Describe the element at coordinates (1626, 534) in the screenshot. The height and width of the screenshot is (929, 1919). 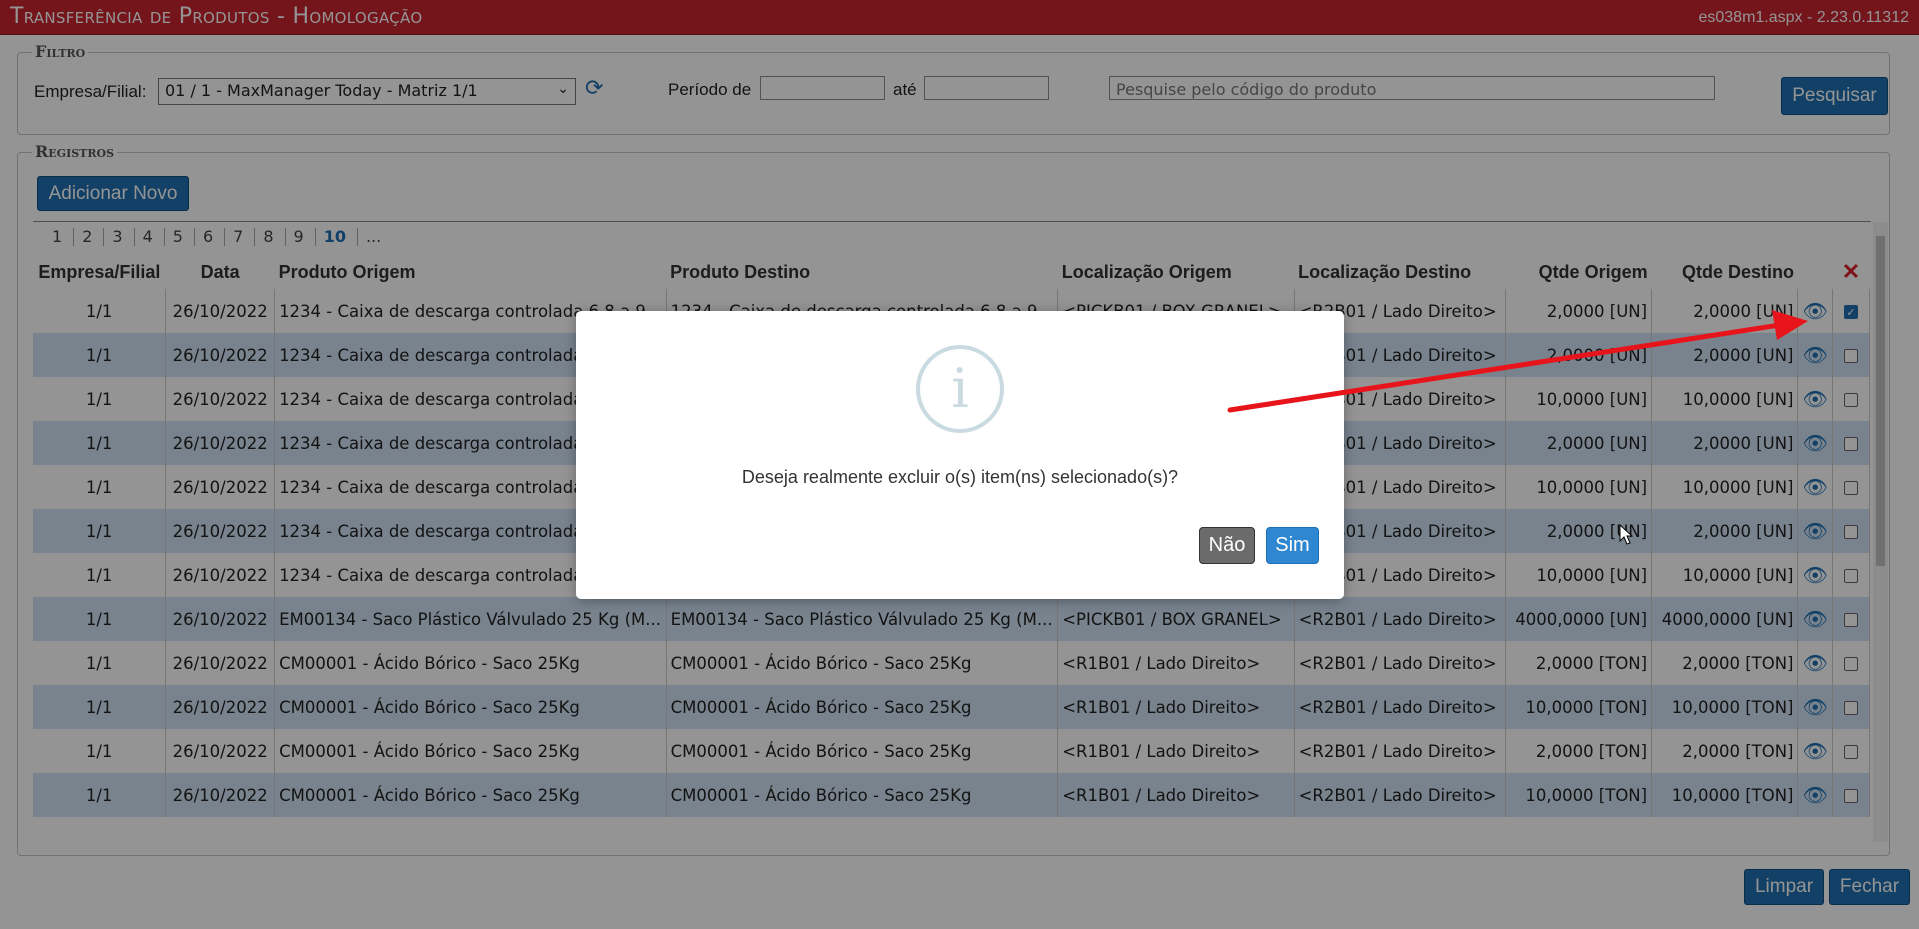
I see `mouse-cursor-icon` at that location.